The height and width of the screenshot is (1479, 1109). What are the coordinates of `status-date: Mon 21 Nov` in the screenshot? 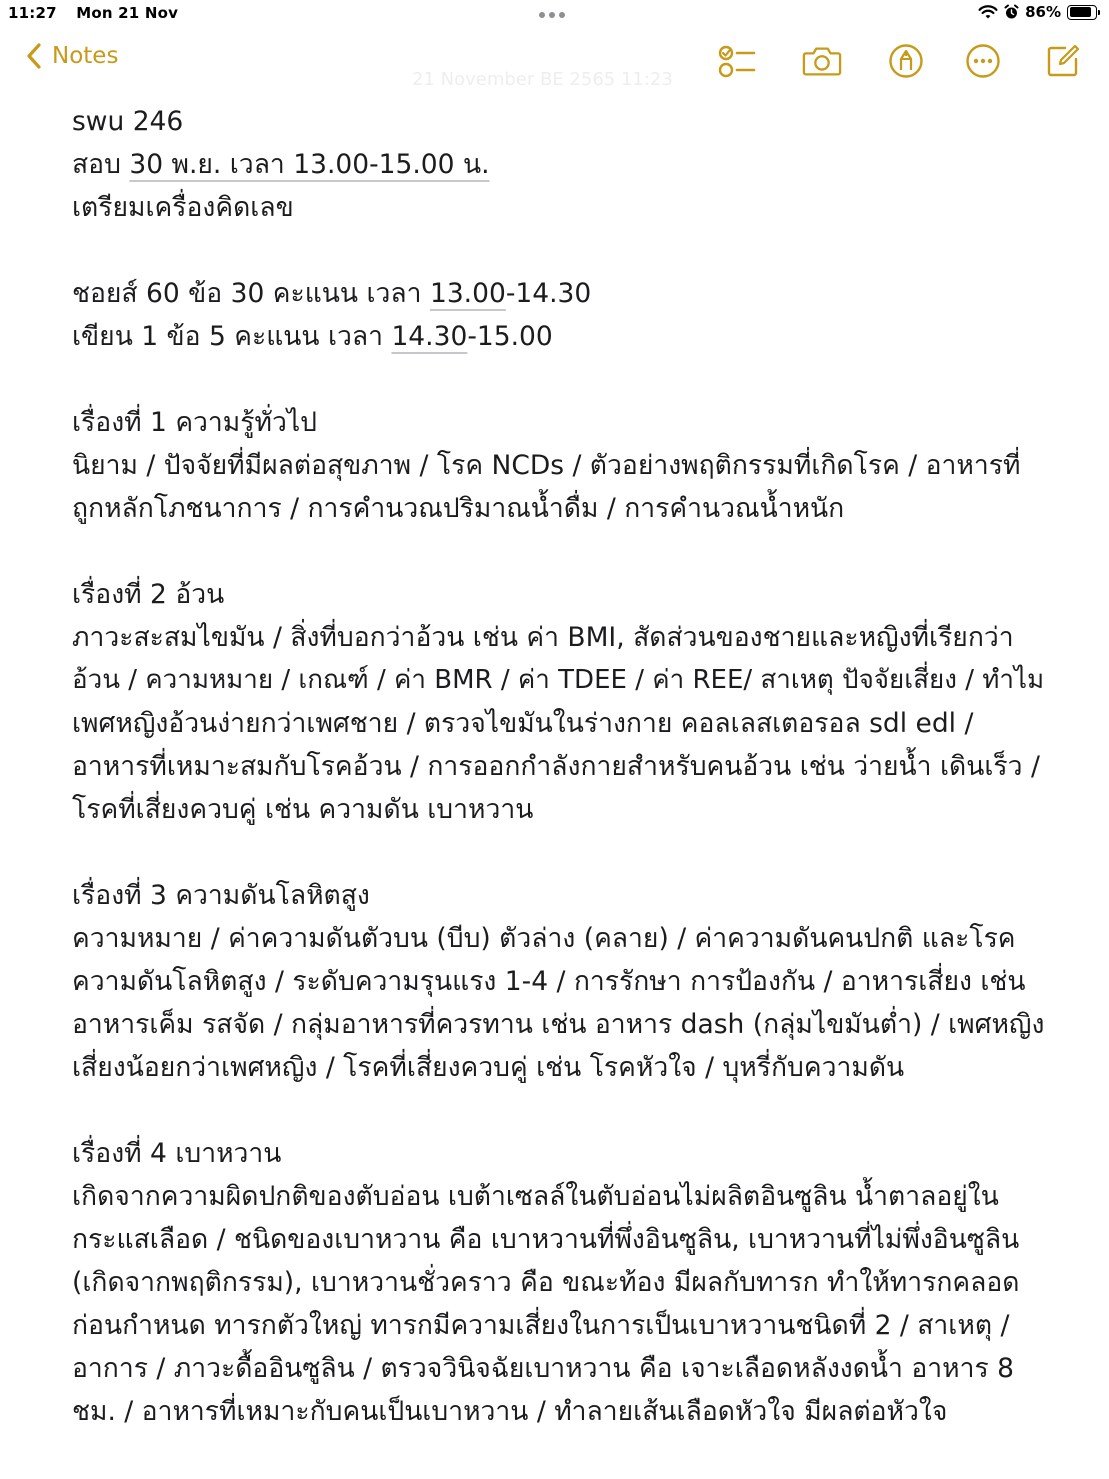 It's located at (127, 13).